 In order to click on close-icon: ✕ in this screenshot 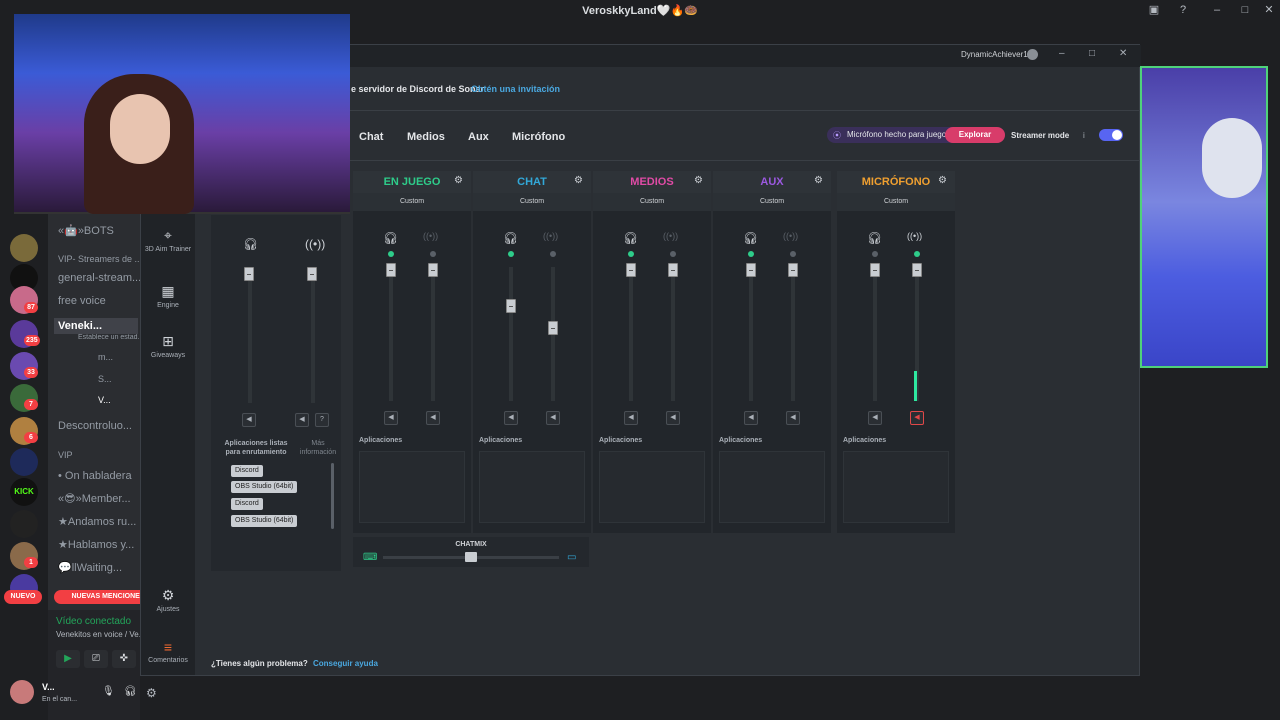, I will do `click(1269, 10)`.